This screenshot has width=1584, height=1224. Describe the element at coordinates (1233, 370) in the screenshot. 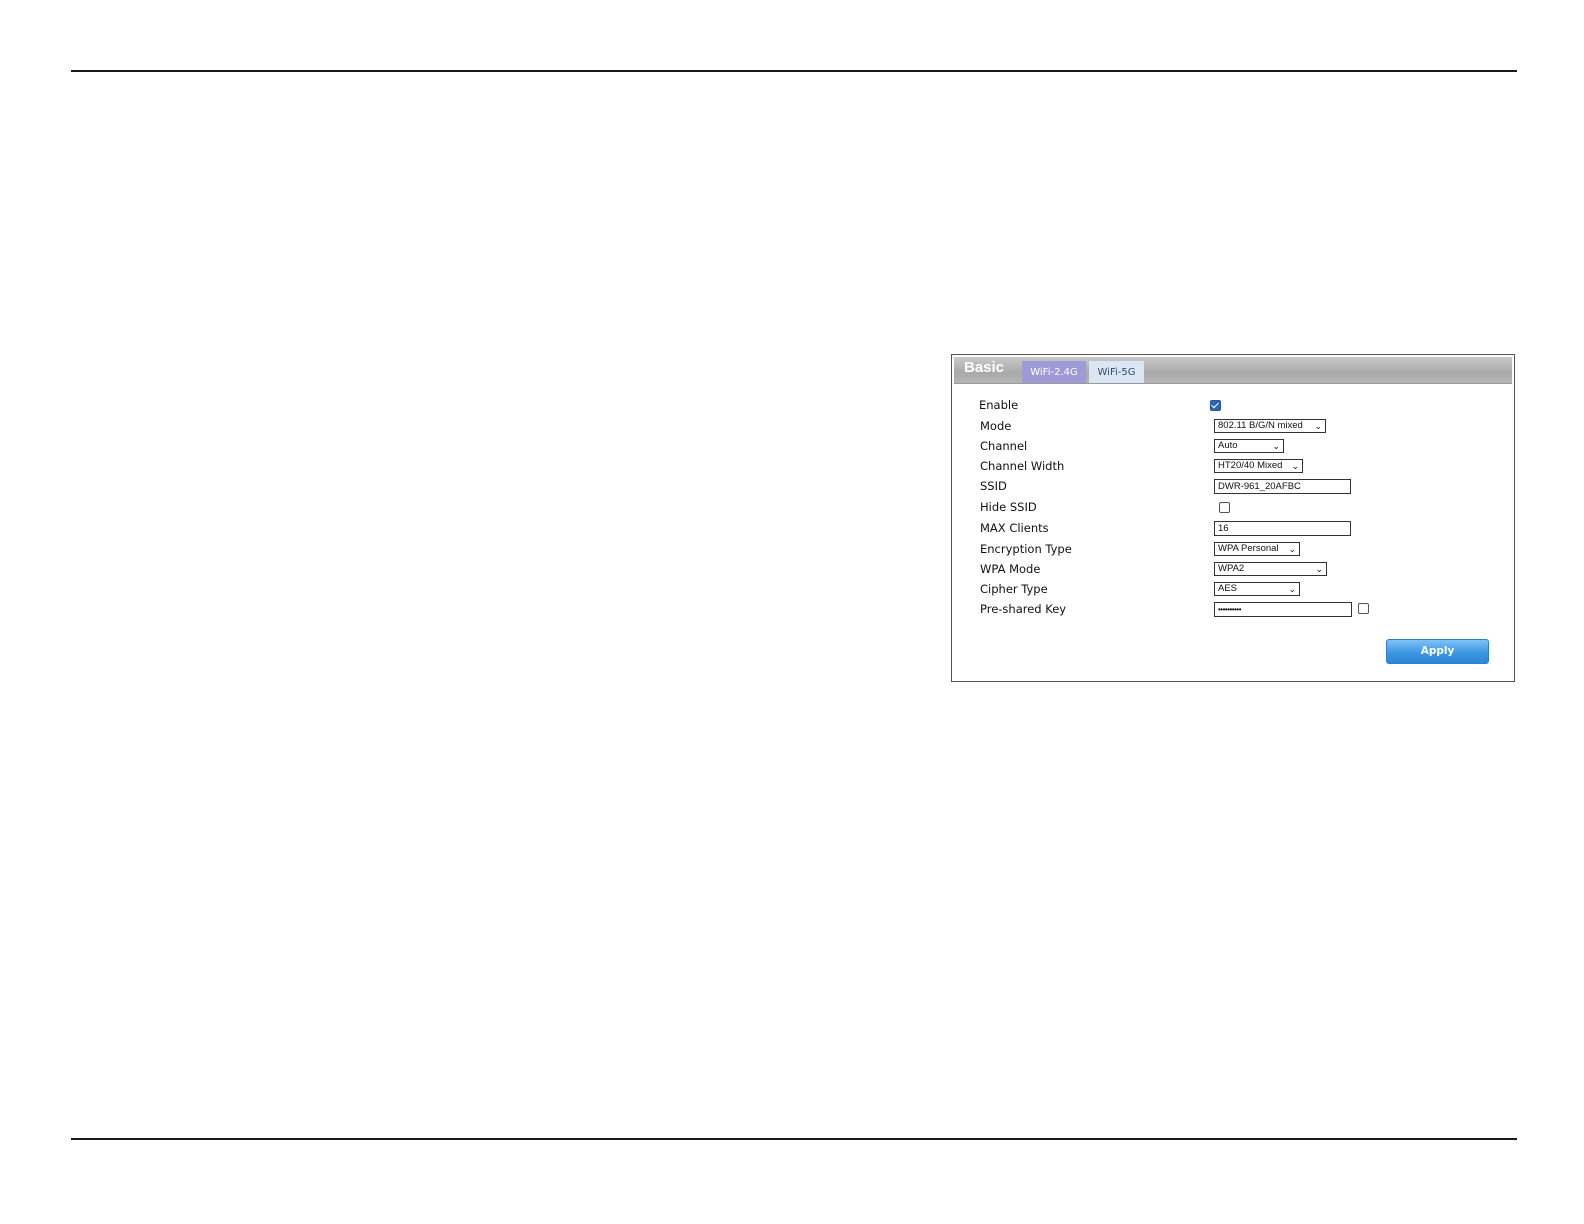

I see `panel-header: Basic WiFi-2.4G WiFi-5G` at that location.